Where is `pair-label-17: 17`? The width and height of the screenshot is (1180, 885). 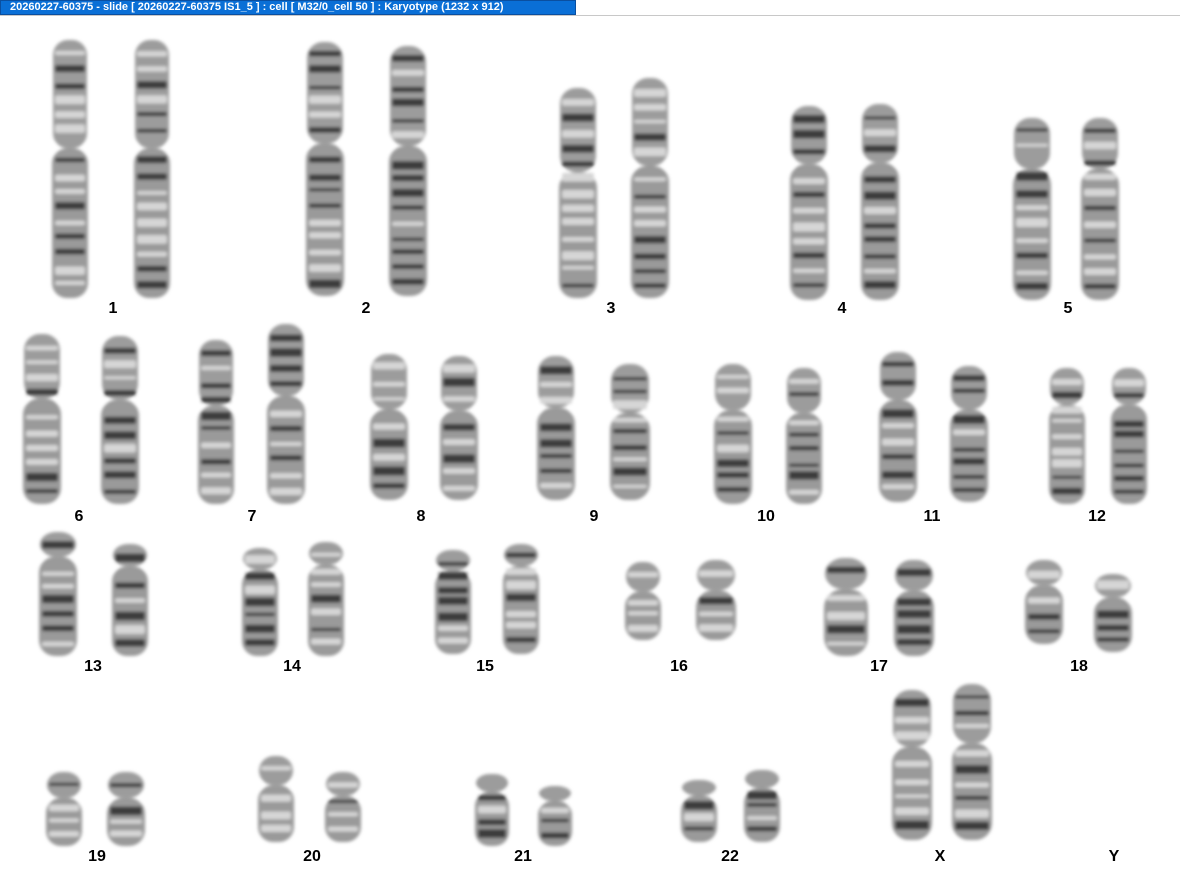 pair-label-17: 17 is located at coordinates (879, 666).